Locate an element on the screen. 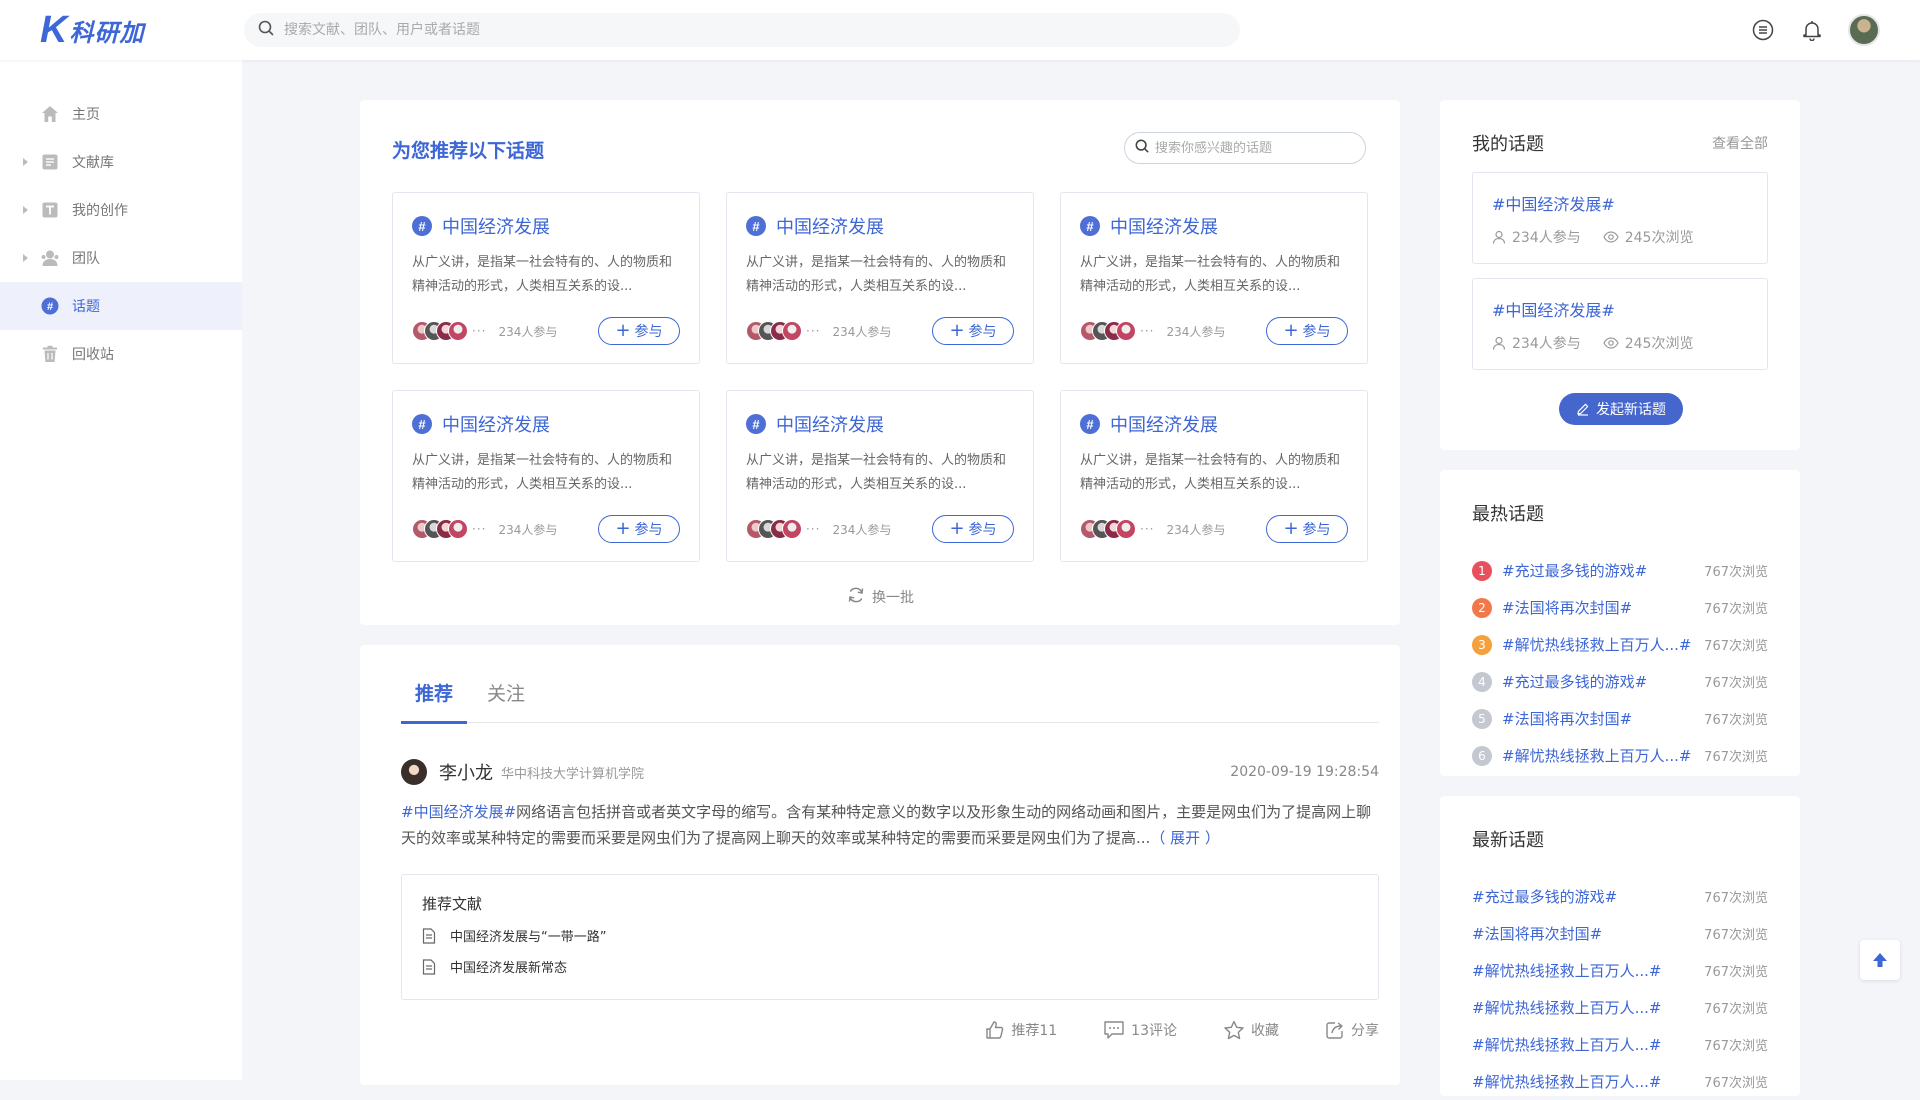 This screenshot has height=1100, width=1920. new-topic-button: 发起新话题 is located at coordinates (1621, 409).